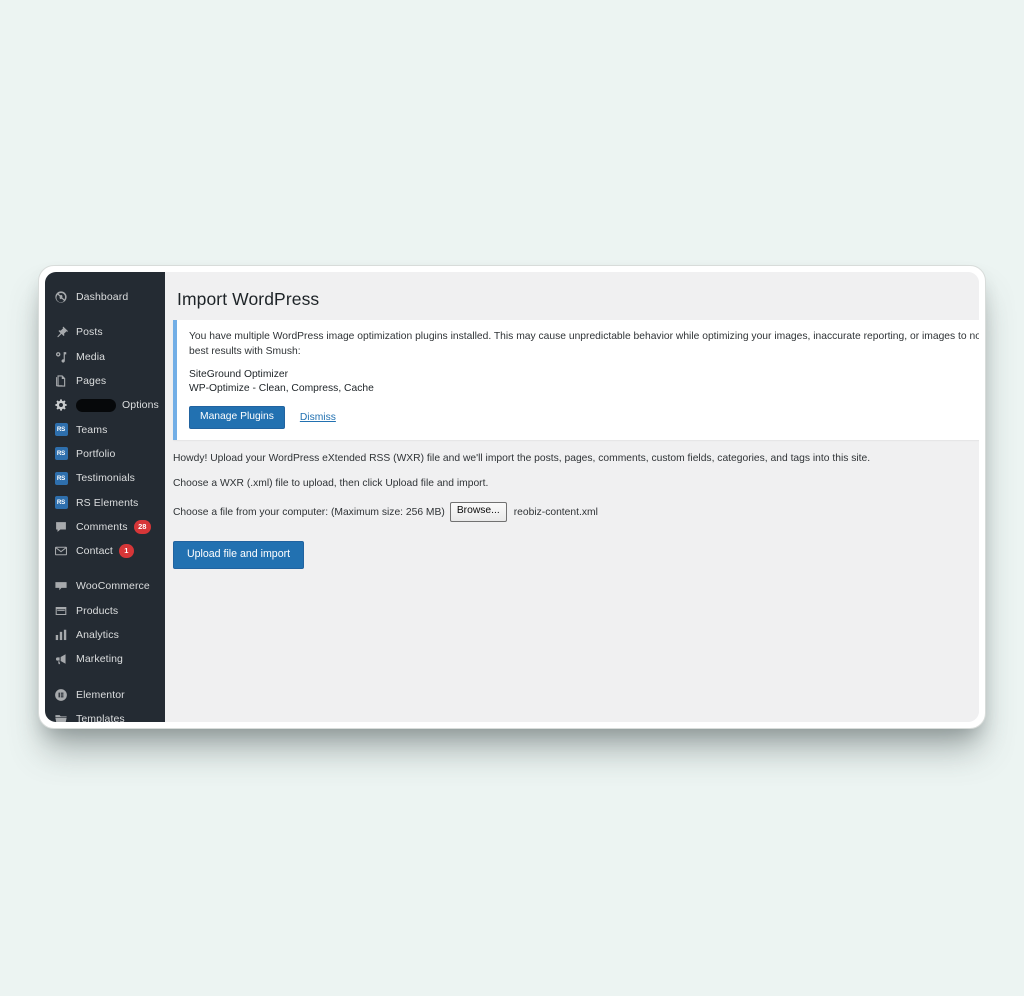 Image resolution: width=1024 pixels, height=996 pixels. What do you see at coordinates (100, 717) in the screenshot?
I see `sidebar-item-label: Templates` at bounding box center [100, 717].